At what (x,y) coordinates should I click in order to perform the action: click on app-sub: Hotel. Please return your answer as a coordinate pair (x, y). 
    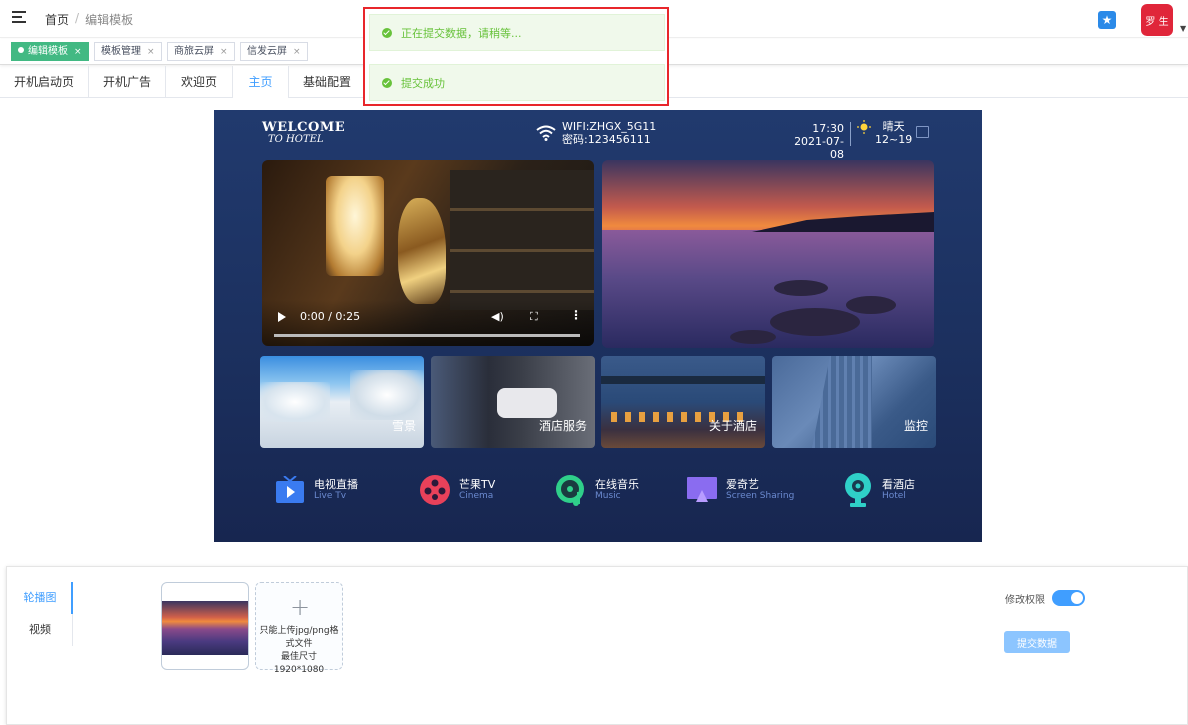
    Looking at the image, I should click on (894, 496).